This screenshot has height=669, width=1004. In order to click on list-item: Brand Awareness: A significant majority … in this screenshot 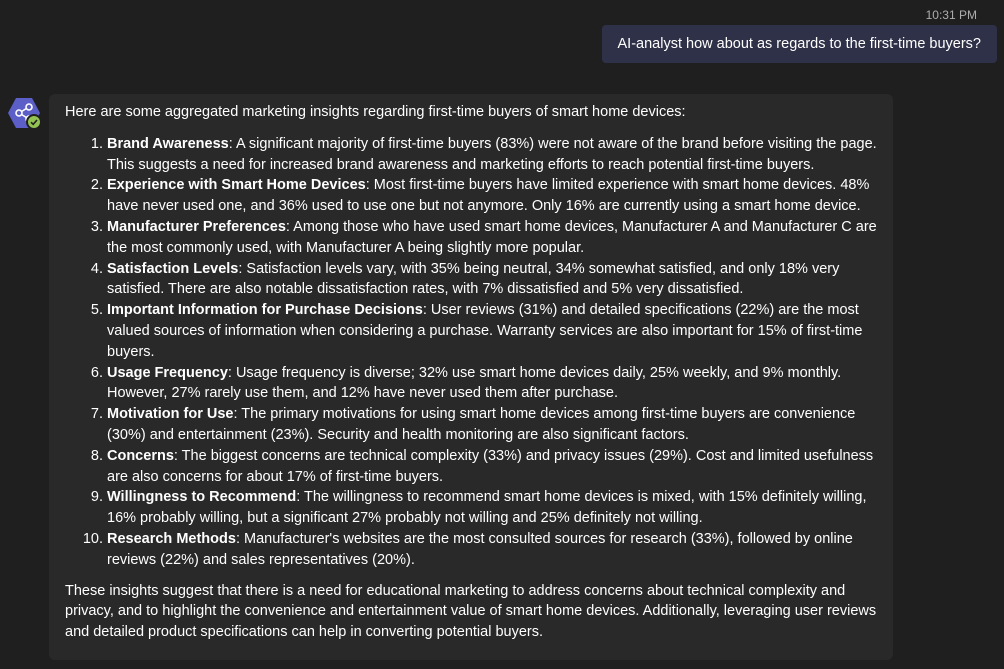, I will do `click(492, 155)`.